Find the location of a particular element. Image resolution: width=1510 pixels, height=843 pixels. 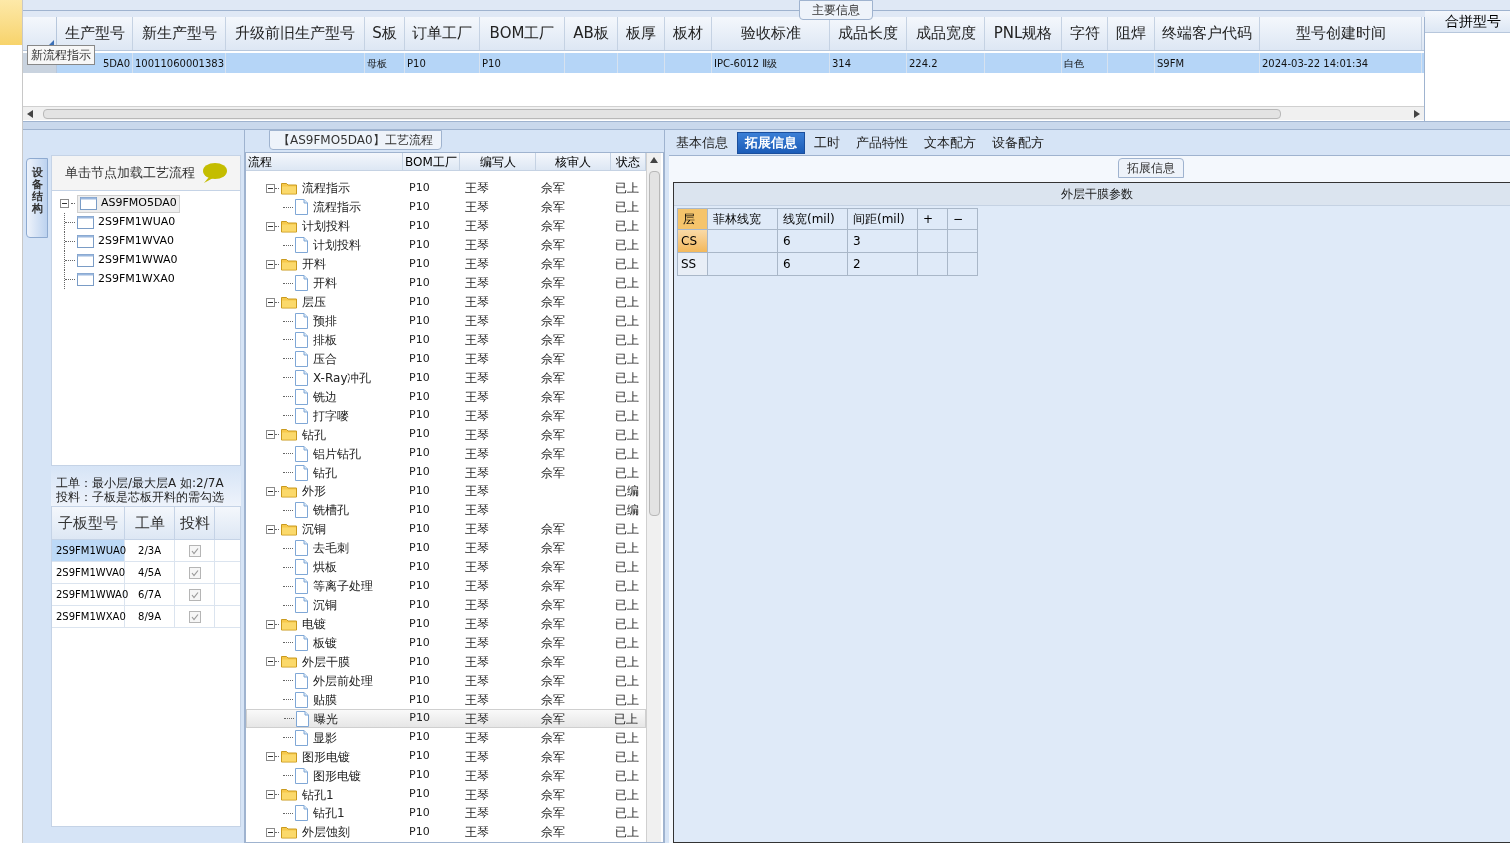

section-header: 外层干膜参数 is located at coordinates (1092, 194).